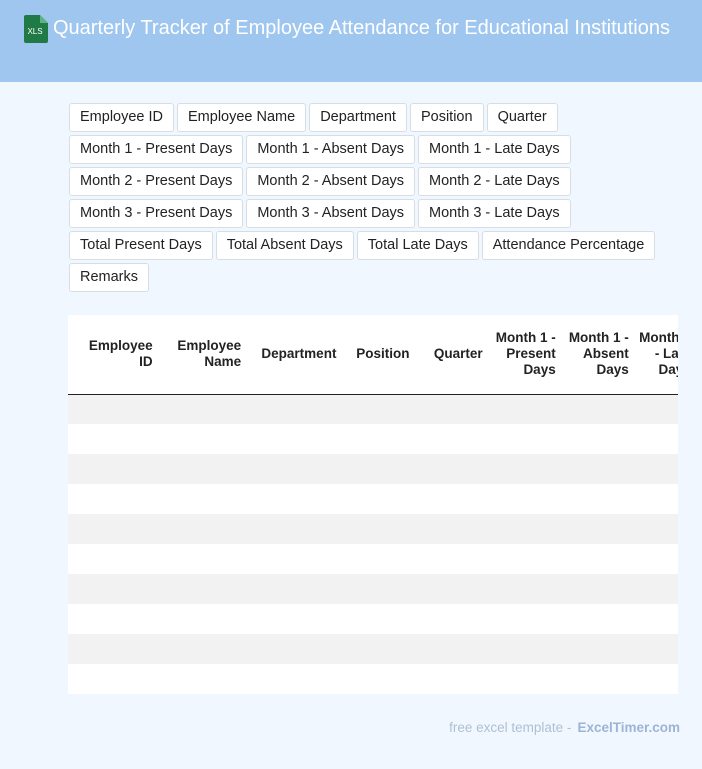 The width and height of the screenshot is (702, 769). What do you see at coordinates (284, 245) in the screenshot?
I see `column-chip: Total Absent Days` at bounding box center [284, 245].